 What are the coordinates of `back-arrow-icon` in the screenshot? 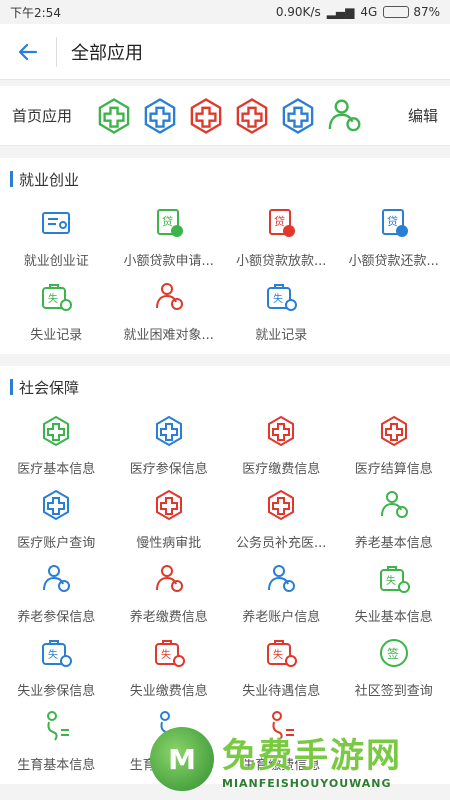 It's located at (28, 52).